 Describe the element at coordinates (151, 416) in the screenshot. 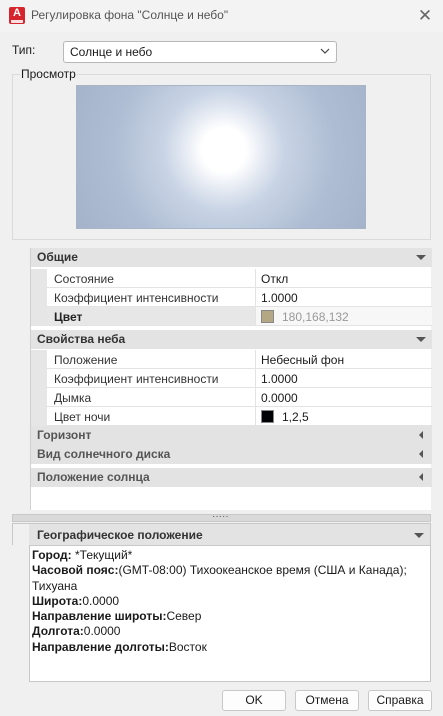

I see `property-name: Цвет ночи` at that location.